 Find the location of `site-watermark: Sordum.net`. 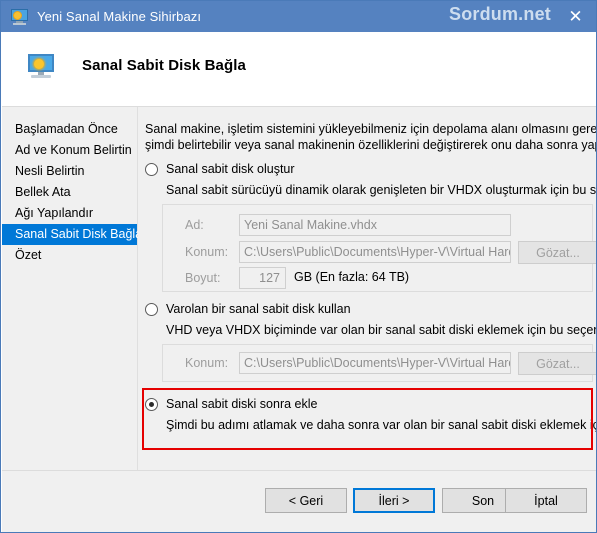

site-watermark: Sordum.net is located at coordinates (499, 14).